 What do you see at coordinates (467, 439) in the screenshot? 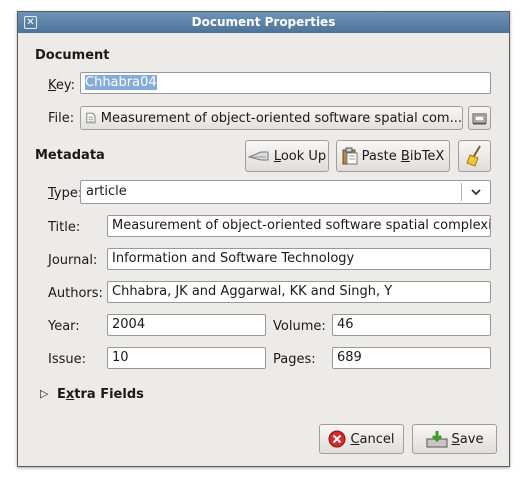
I see `save-label: Save` at bounding box center [467, 439].